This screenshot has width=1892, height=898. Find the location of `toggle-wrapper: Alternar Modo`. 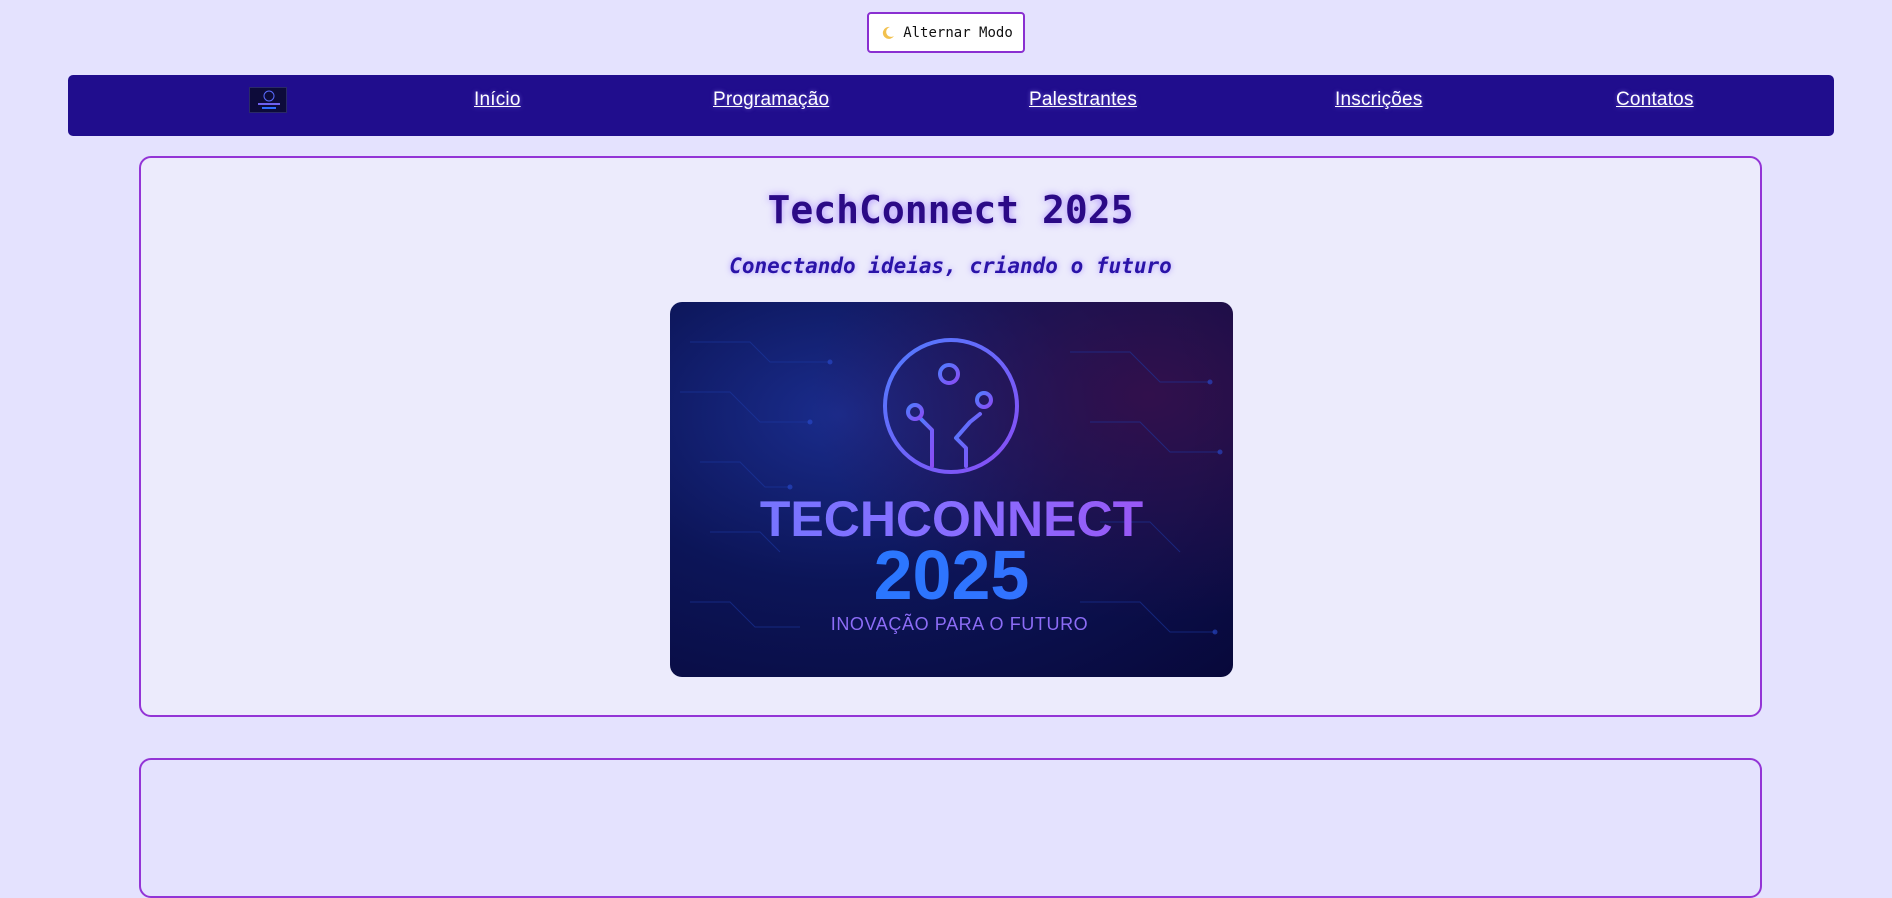

toggle-wrapper: Alternar Modo is located at coordinates (946, 32).